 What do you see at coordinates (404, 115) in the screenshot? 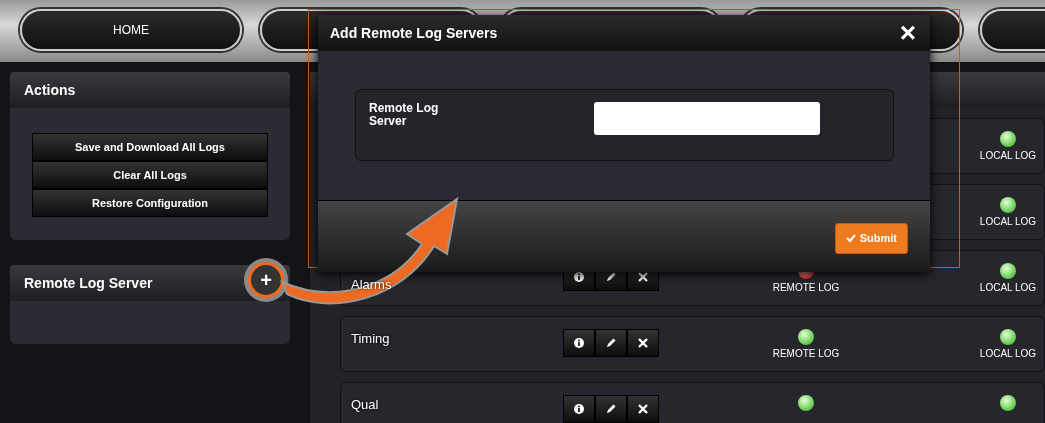
I see `field-label: Remote Log Server` at bounding box center [404, 115].